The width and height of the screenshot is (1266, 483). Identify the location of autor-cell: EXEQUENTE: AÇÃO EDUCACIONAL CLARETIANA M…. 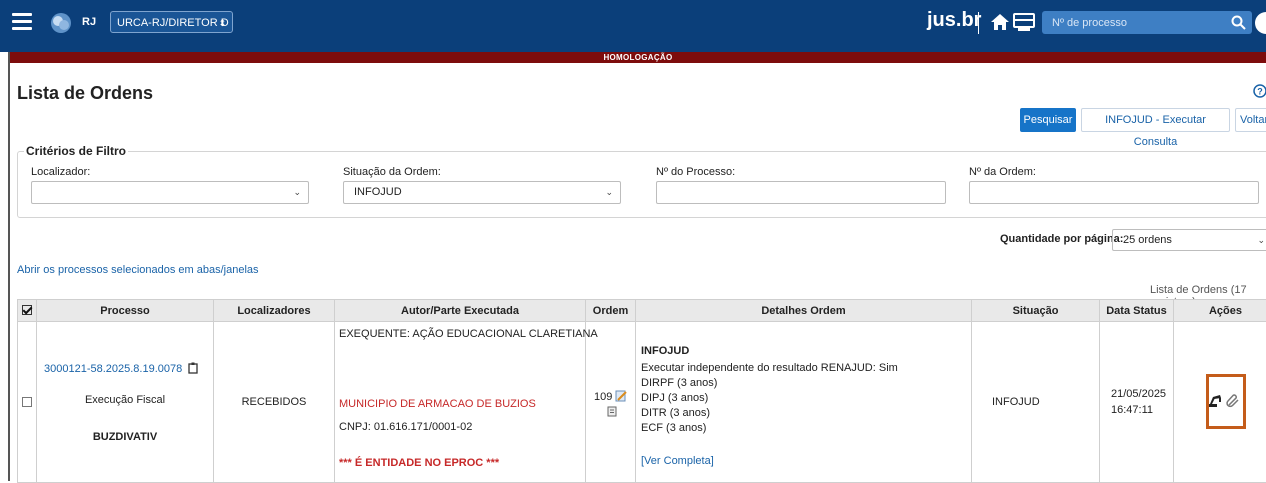
(460, 402).